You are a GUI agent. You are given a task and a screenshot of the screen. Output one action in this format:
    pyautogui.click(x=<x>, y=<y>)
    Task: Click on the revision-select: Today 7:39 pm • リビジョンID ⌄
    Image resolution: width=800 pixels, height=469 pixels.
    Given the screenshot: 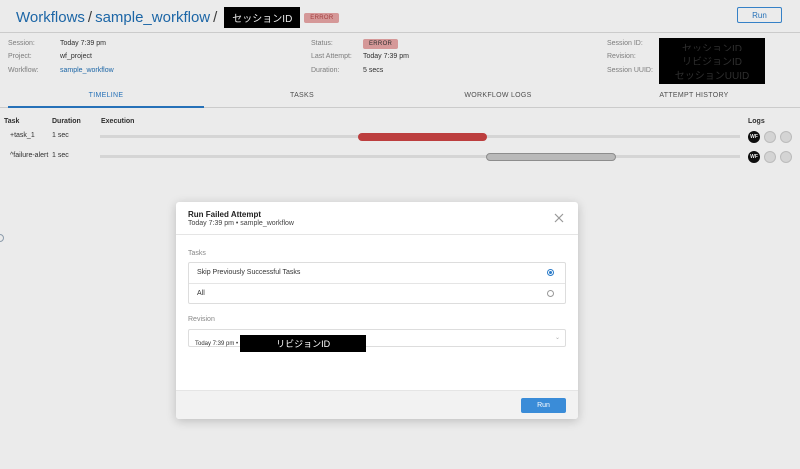 What is the action you would take?
    pyautogui.click(x=377, y=340)
    